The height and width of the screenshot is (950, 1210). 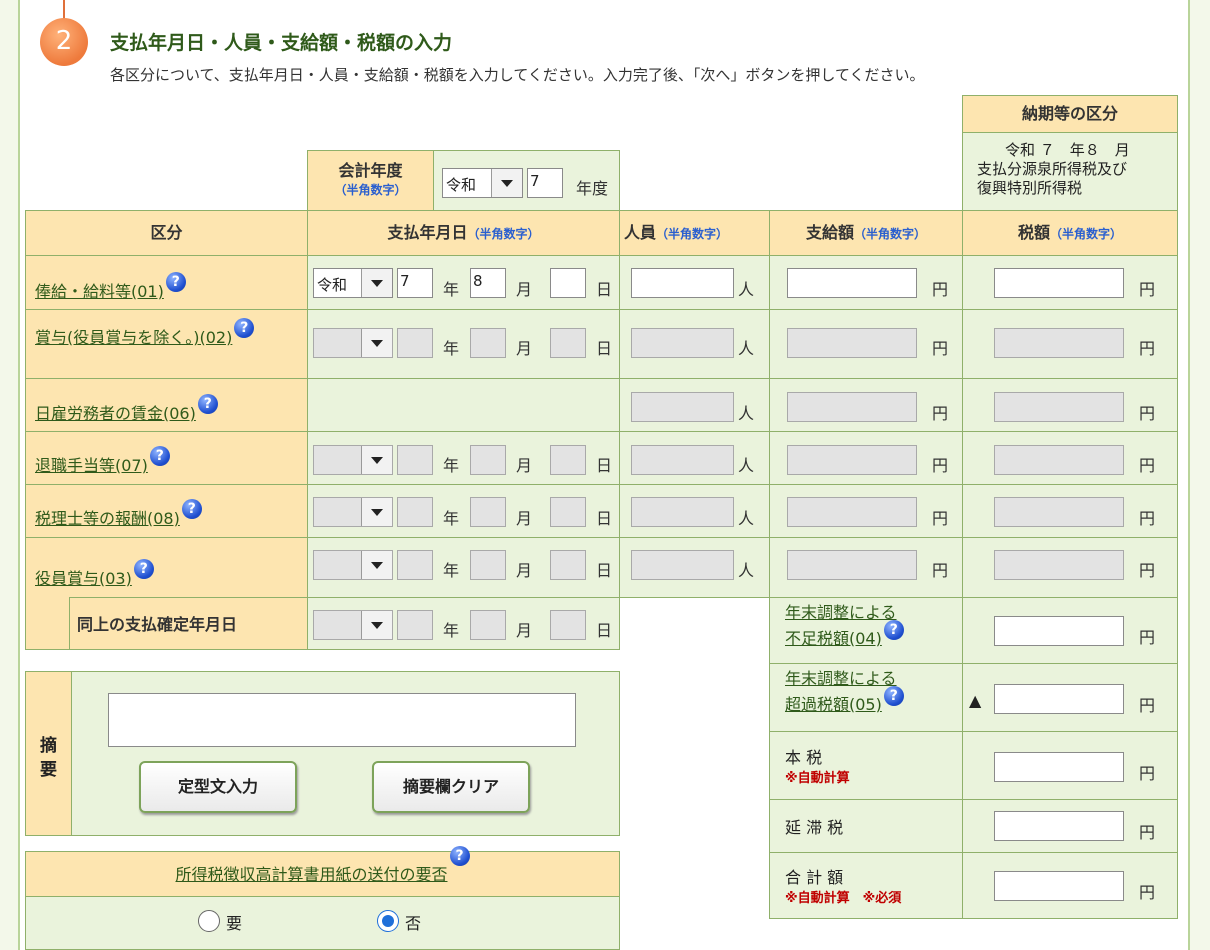 I want to click on header-kubun: 区分, so click(x=166, y=233).